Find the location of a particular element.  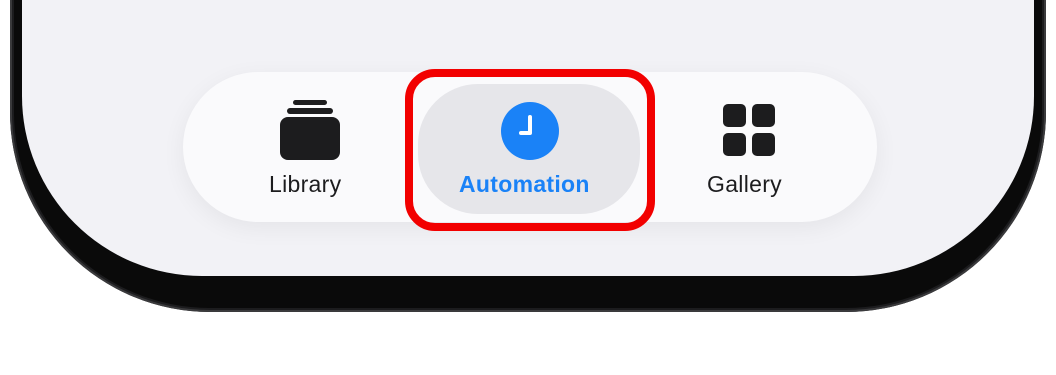

tab-library: Library is located at coordinates (310, 150).